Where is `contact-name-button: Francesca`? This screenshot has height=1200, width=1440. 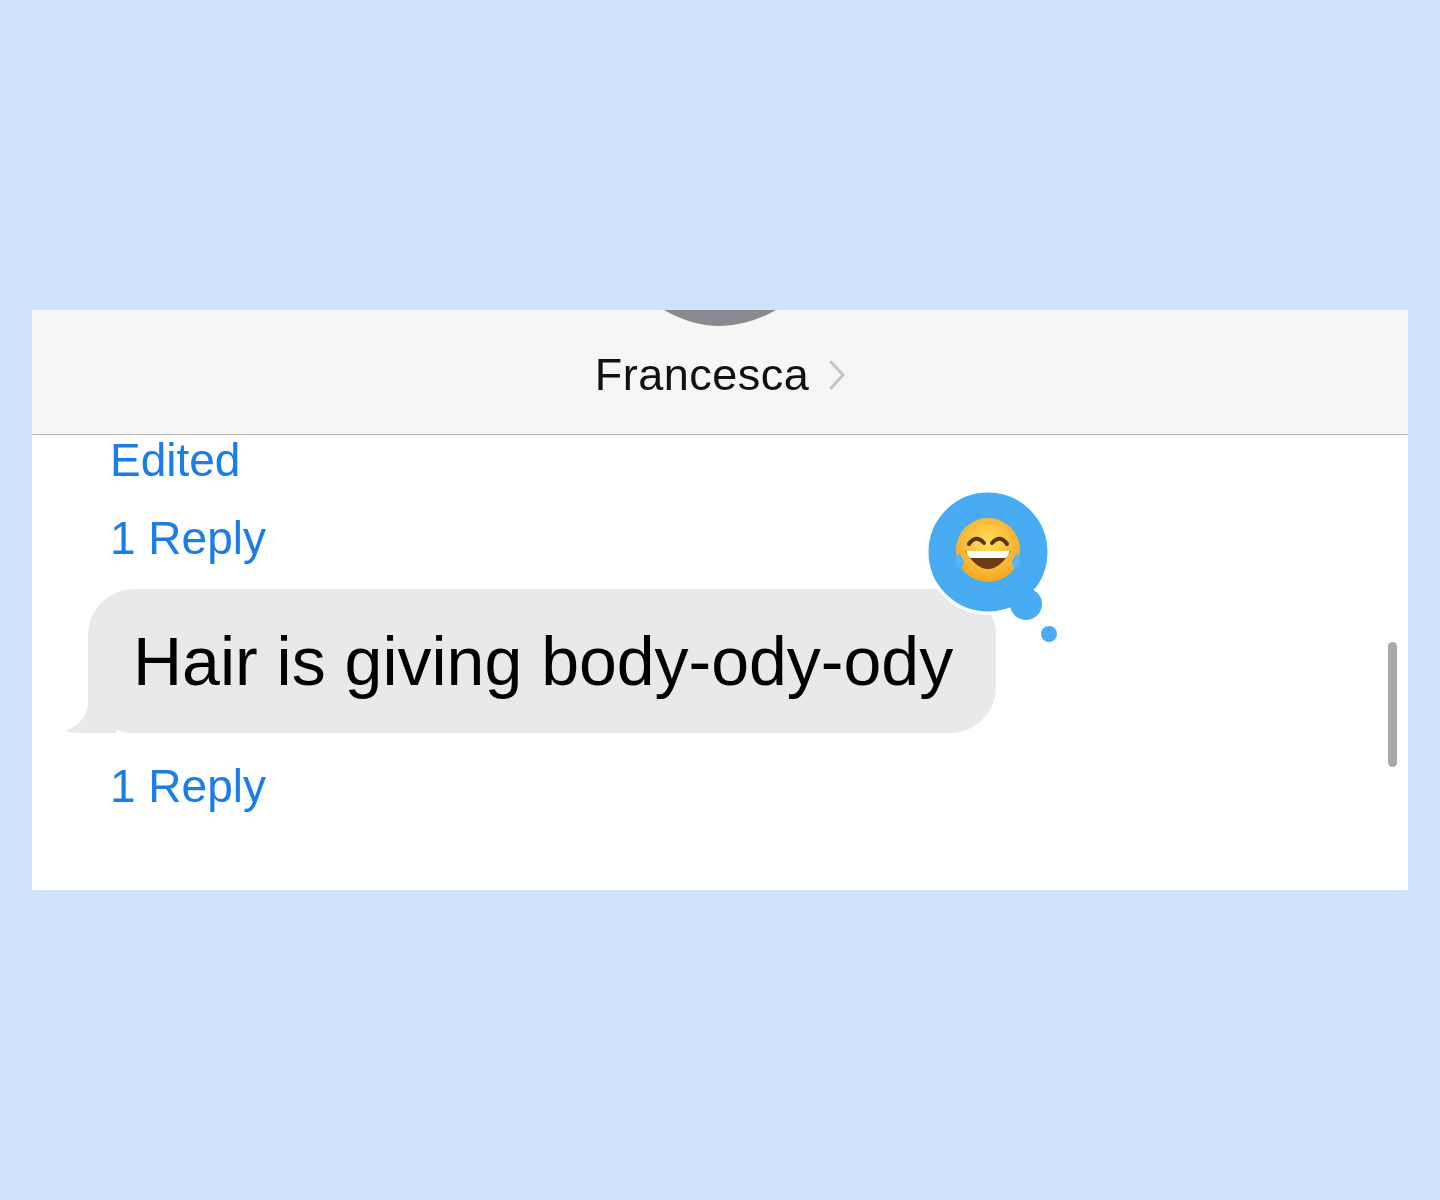
contact-name-button: Francesca is located at coordinates (720, 375).